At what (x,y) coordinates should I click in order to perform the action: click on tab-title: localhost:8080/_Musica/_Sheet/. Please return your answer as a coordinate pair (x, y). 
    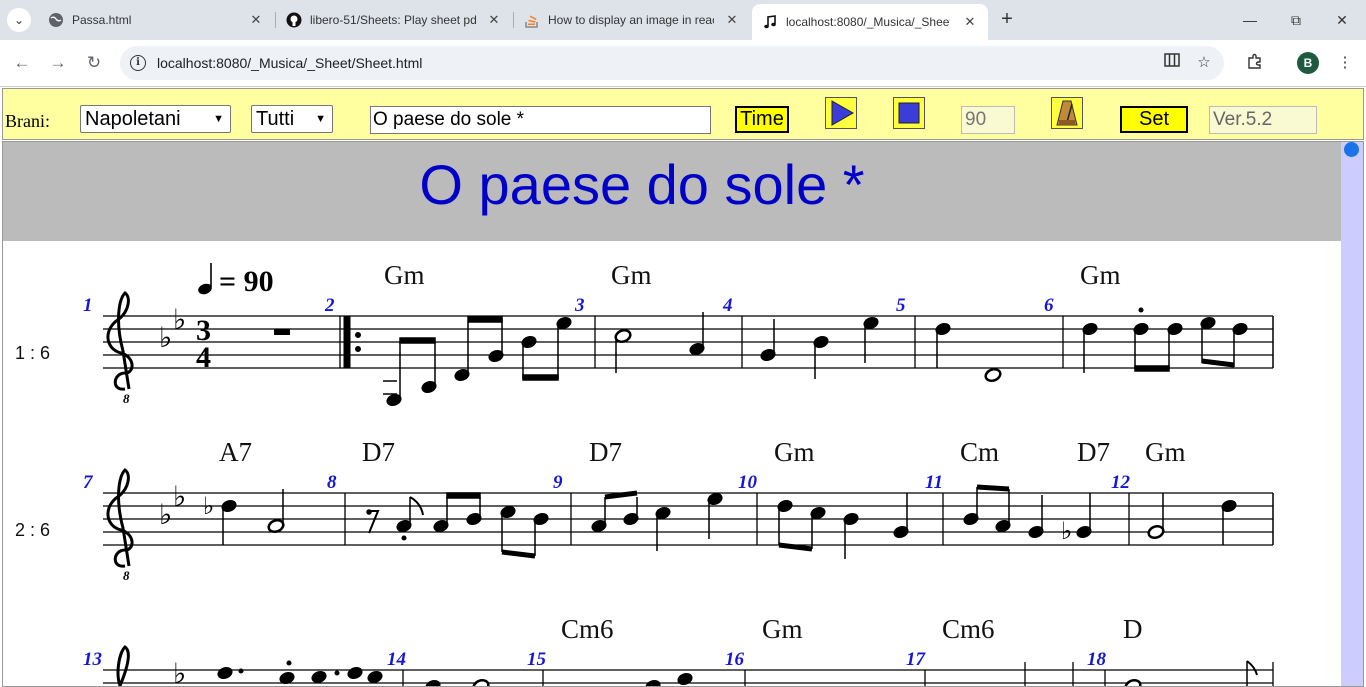
    Looking at the image, I should click on (868, 22).